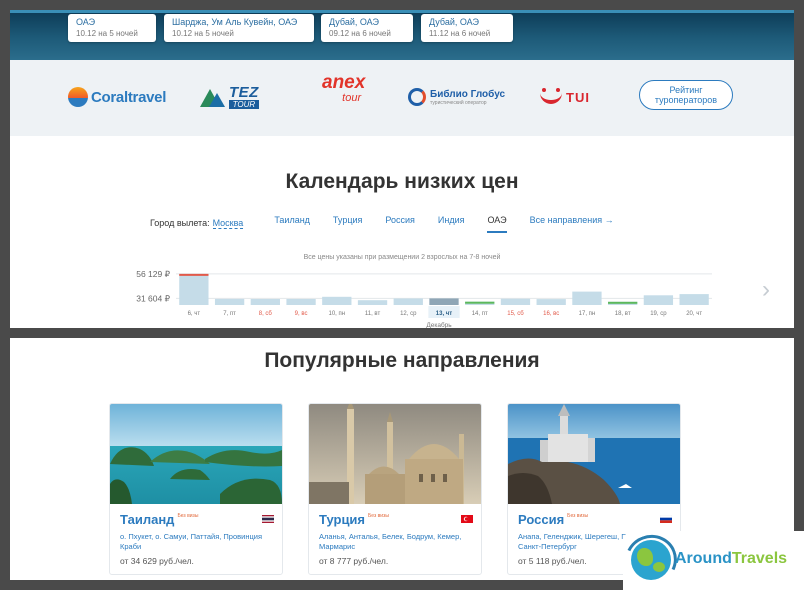 Image resolution: width=804 pixels, height=590 pixels. I want to click on russia-flag-icon, so click(666, 519).